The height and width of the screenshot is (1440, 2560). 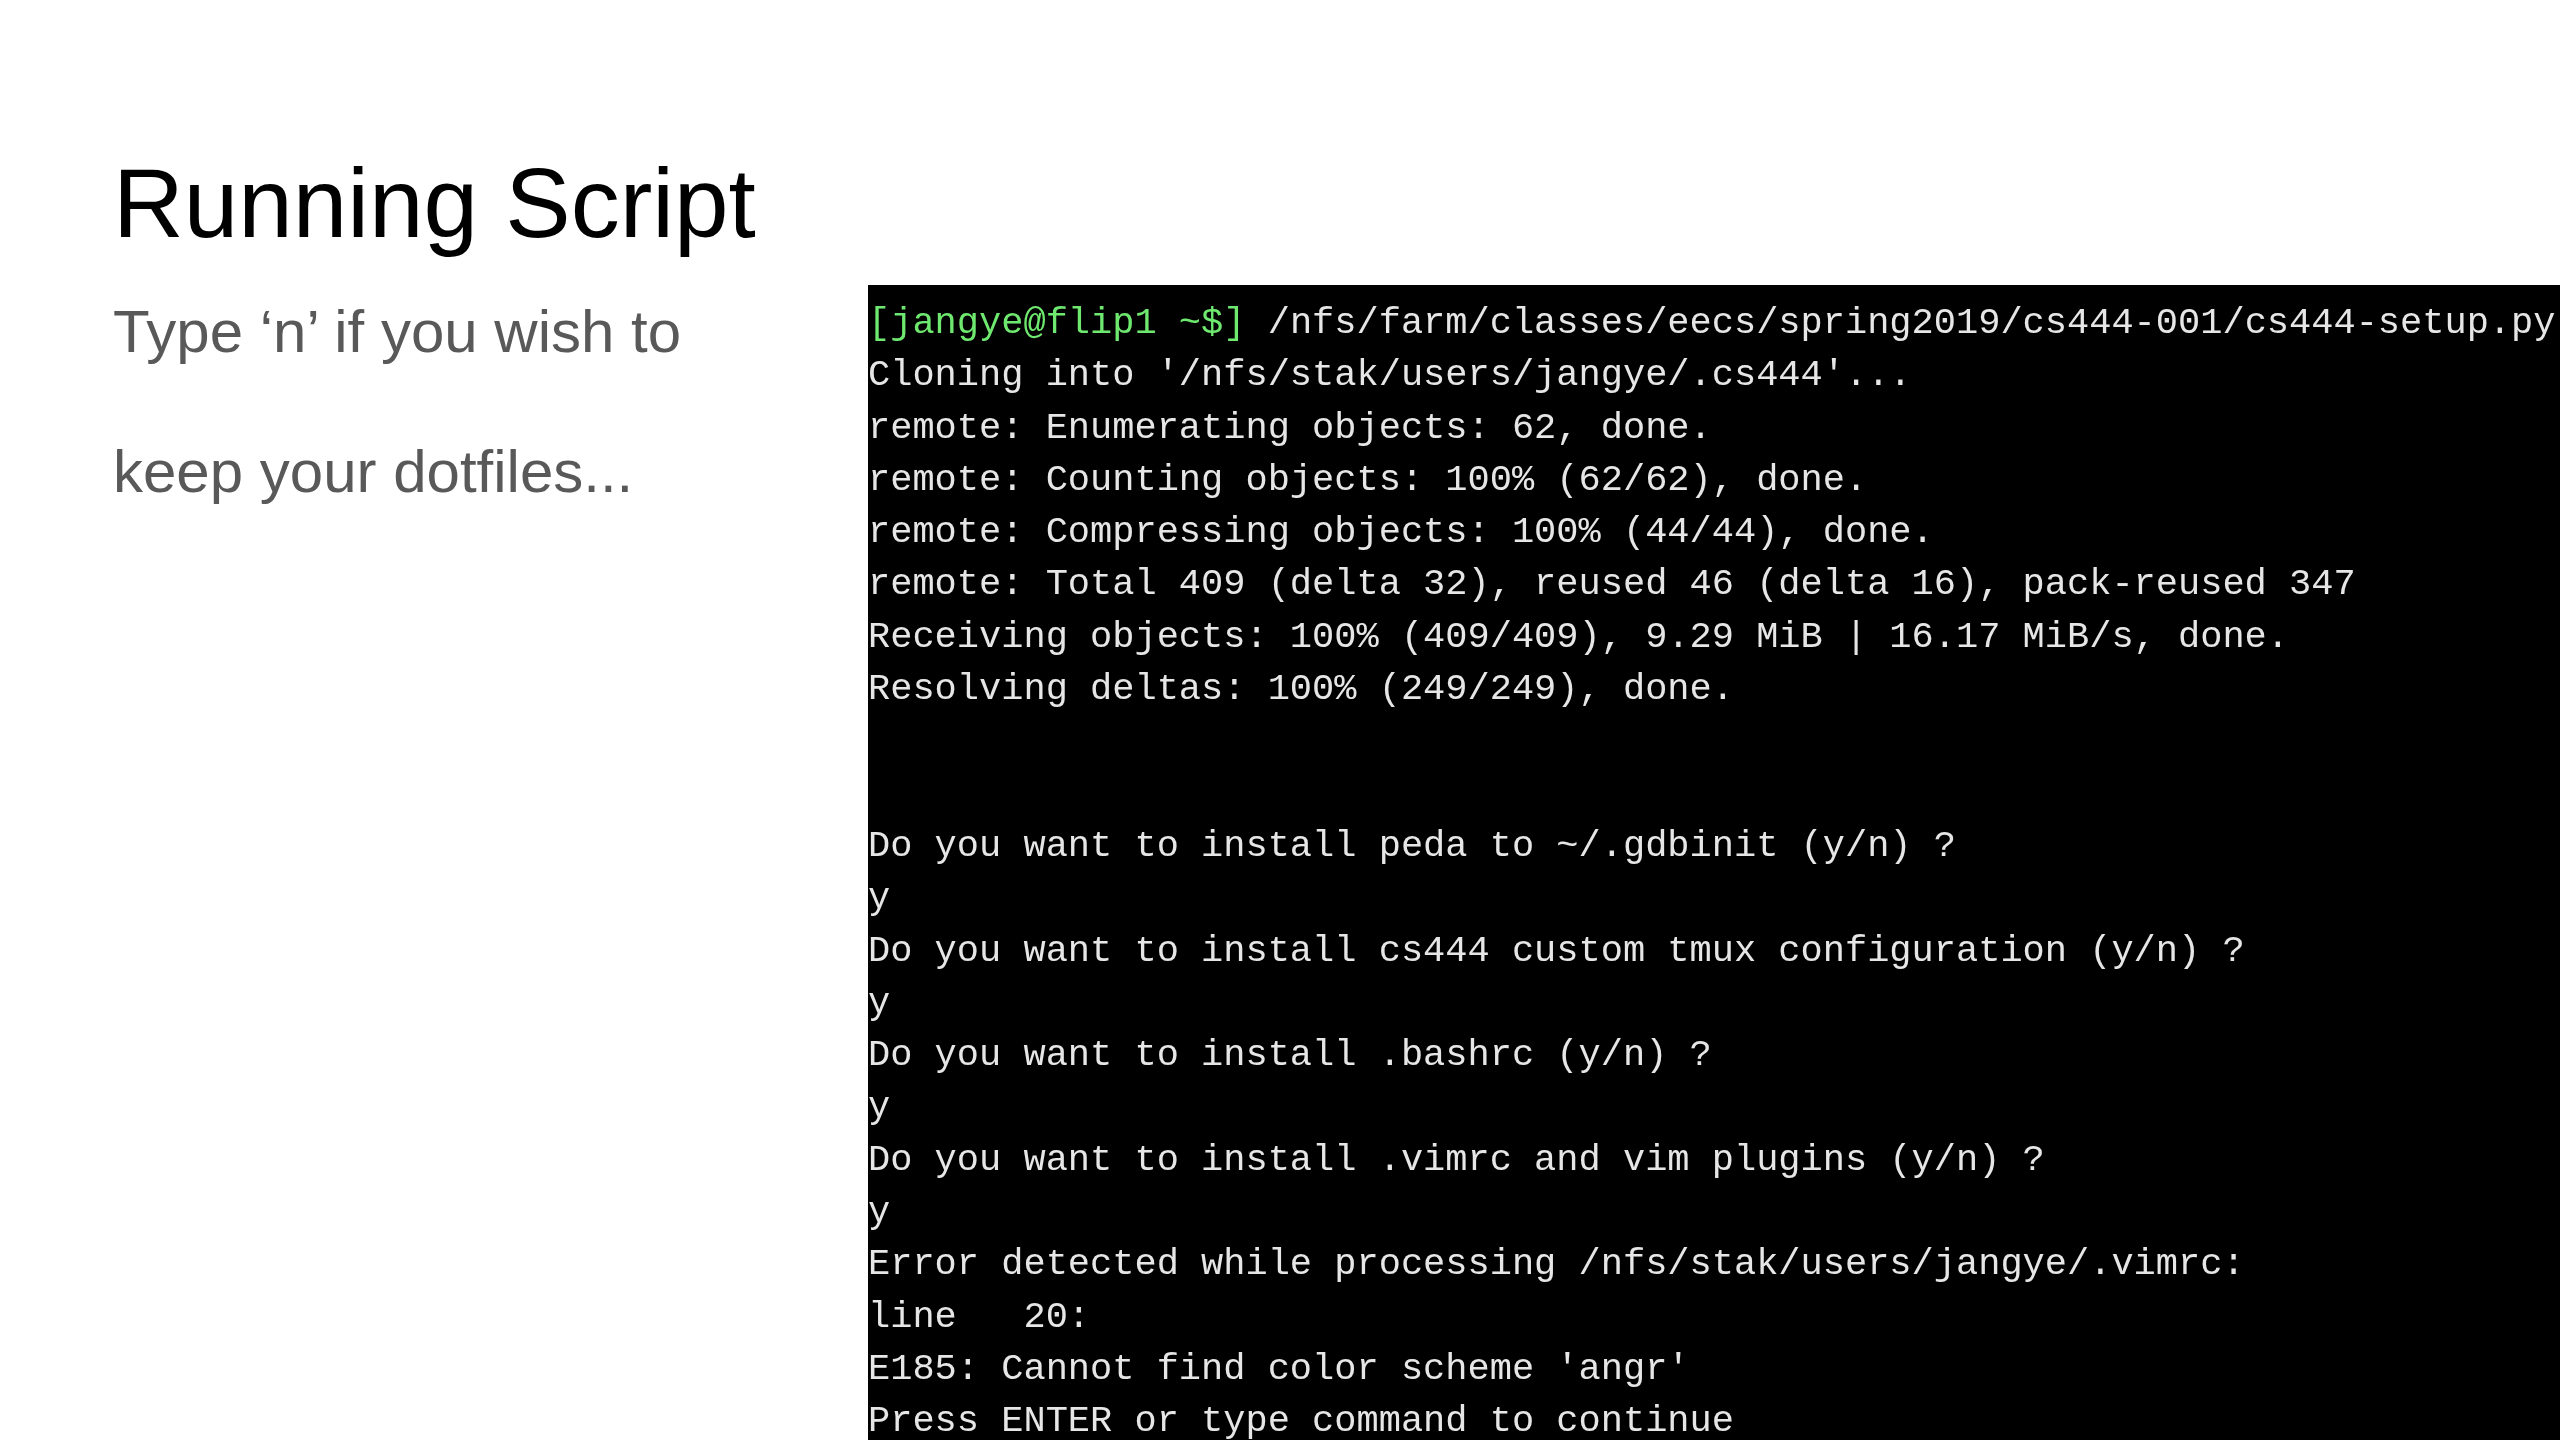 What do you see at coordinates (1401, 533) in the screenshot?
I see `terminal-line: remote: Compressing objects: 100% (44/44), done.` at bounding box center [1401, 533].